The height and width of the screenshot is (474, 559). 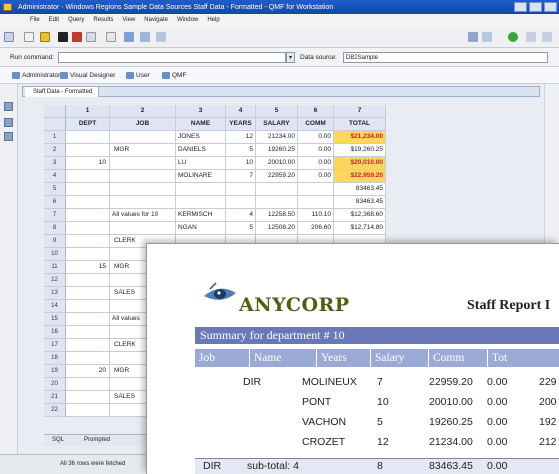 I want to click on nav-icon, so click(x=487, y=37).